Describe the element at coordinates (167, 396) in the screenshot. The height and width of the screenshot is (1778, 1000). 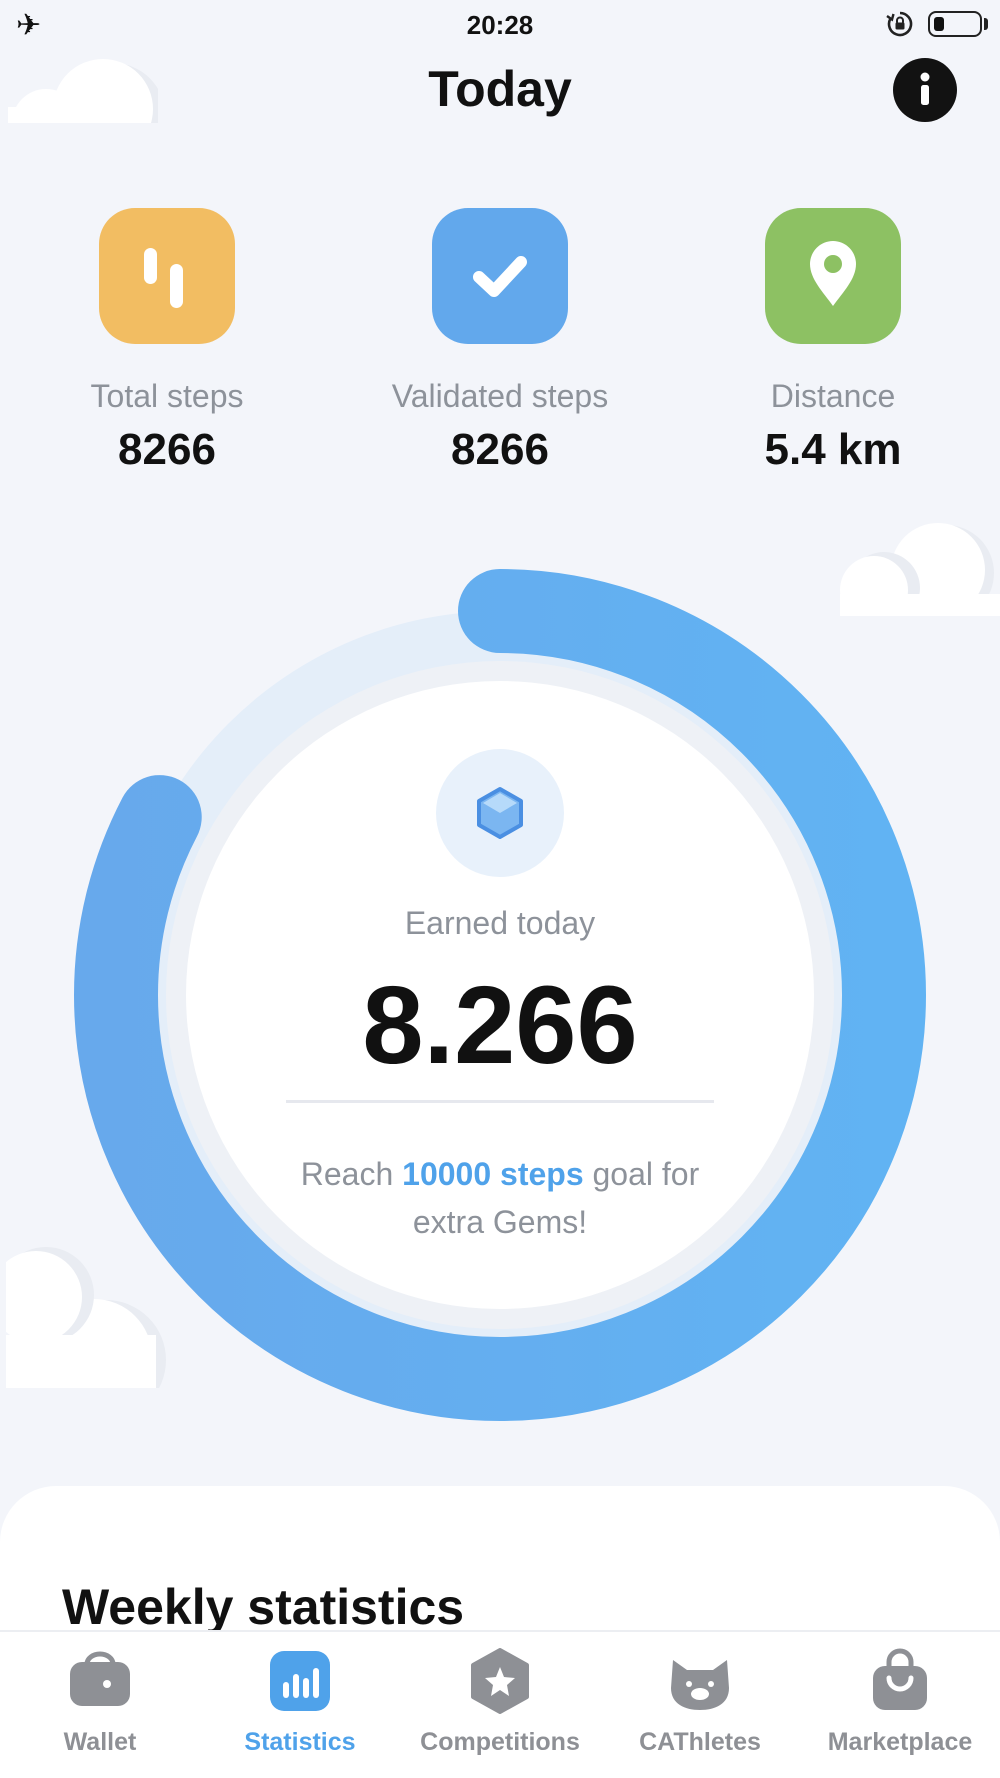
I see `metric-label: Total steps` at that location.